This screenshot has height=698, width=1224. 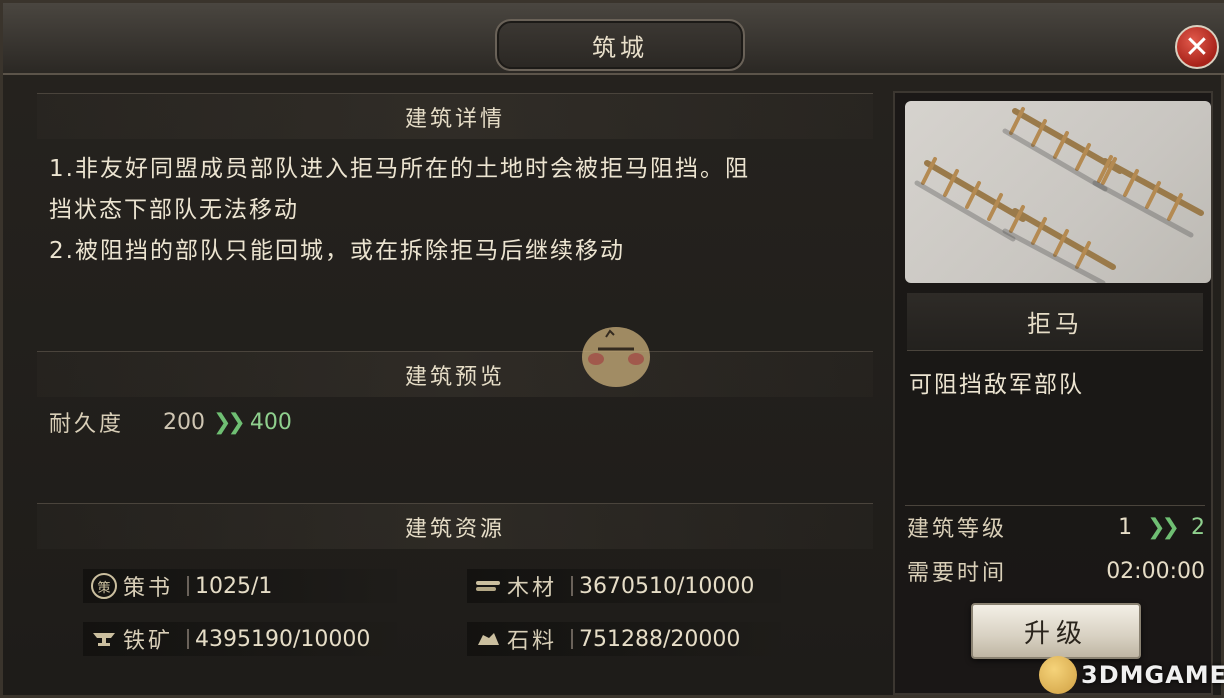 I want to click on level-current: 1, so click(x=1125, y=527).